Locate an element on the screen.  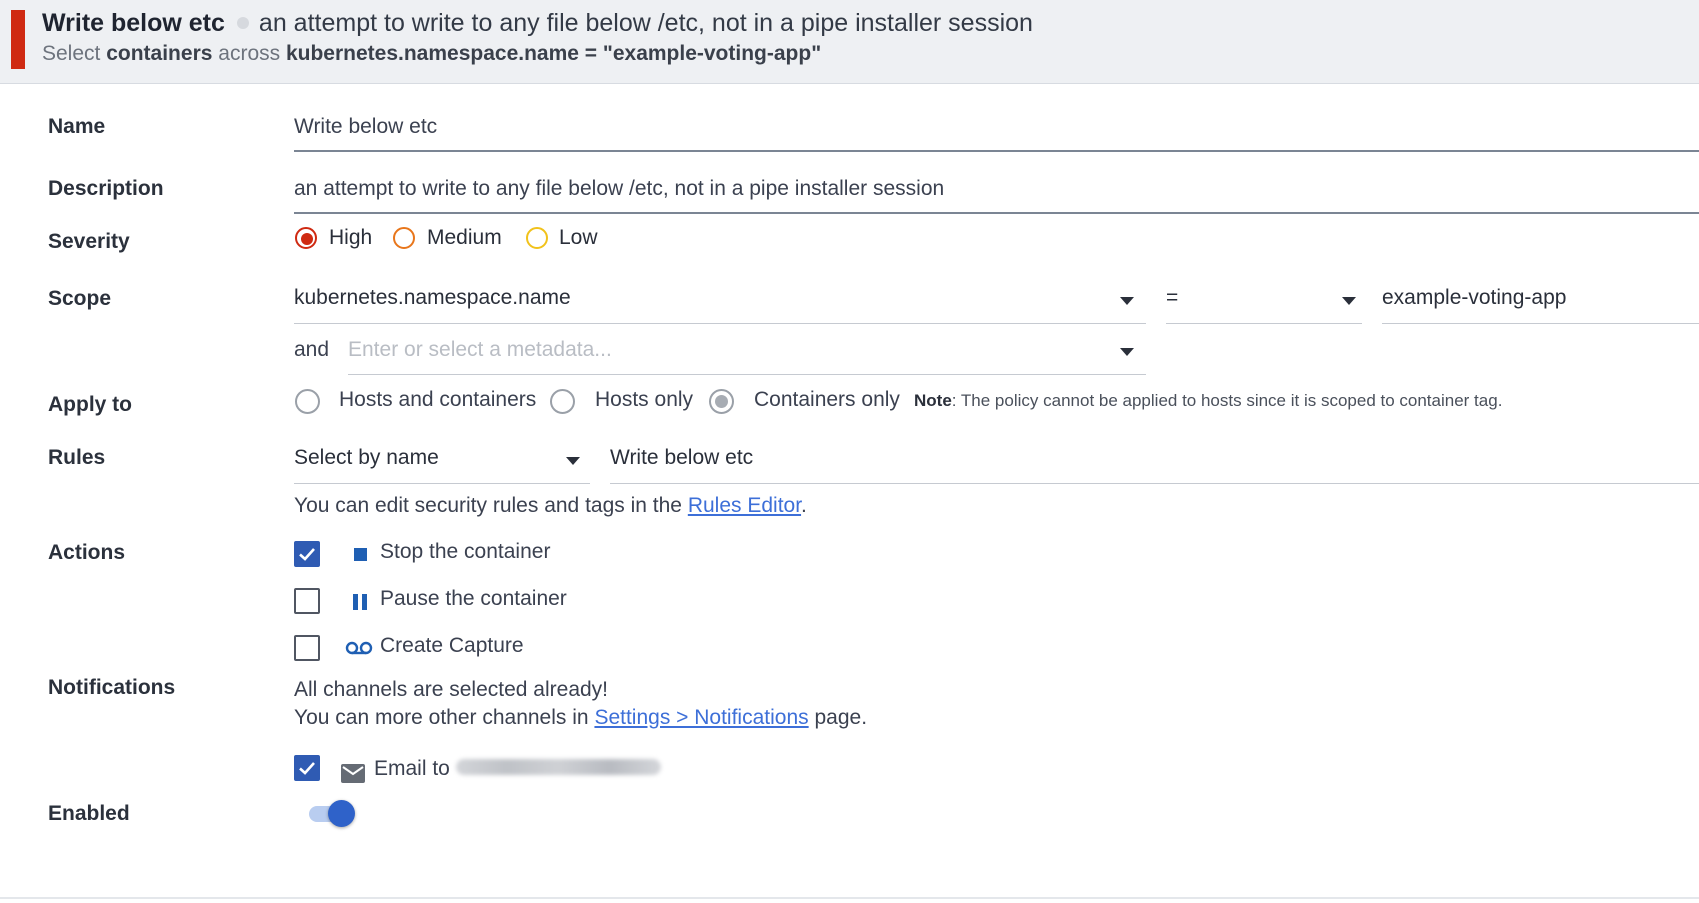
apply-hosts-only-radio is located at coordinates (562, 401).